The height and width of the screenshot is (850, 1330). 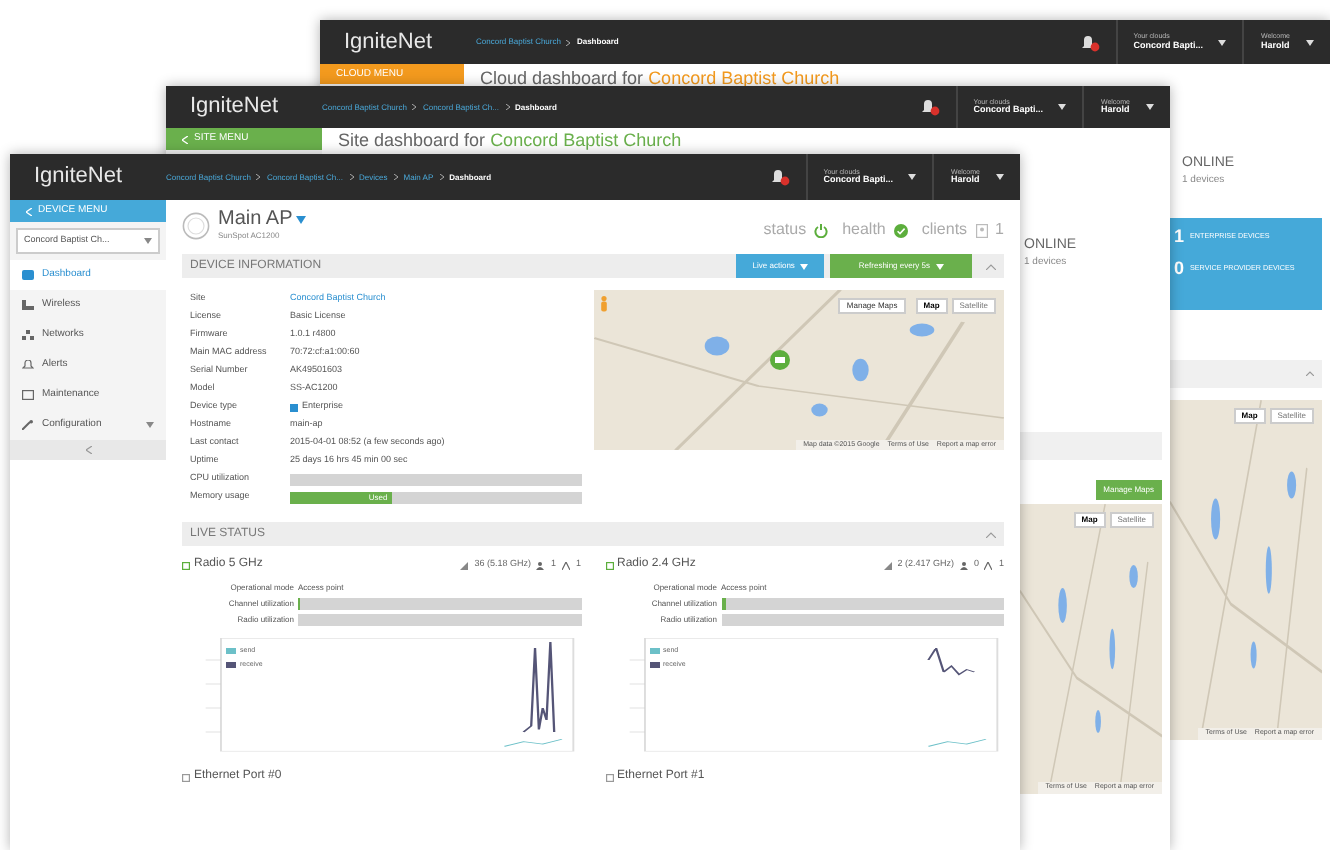 What do you see at coordinates (88, 449) in the screenshot?
I see `collapse-icon` at bounding box center [88, 449].